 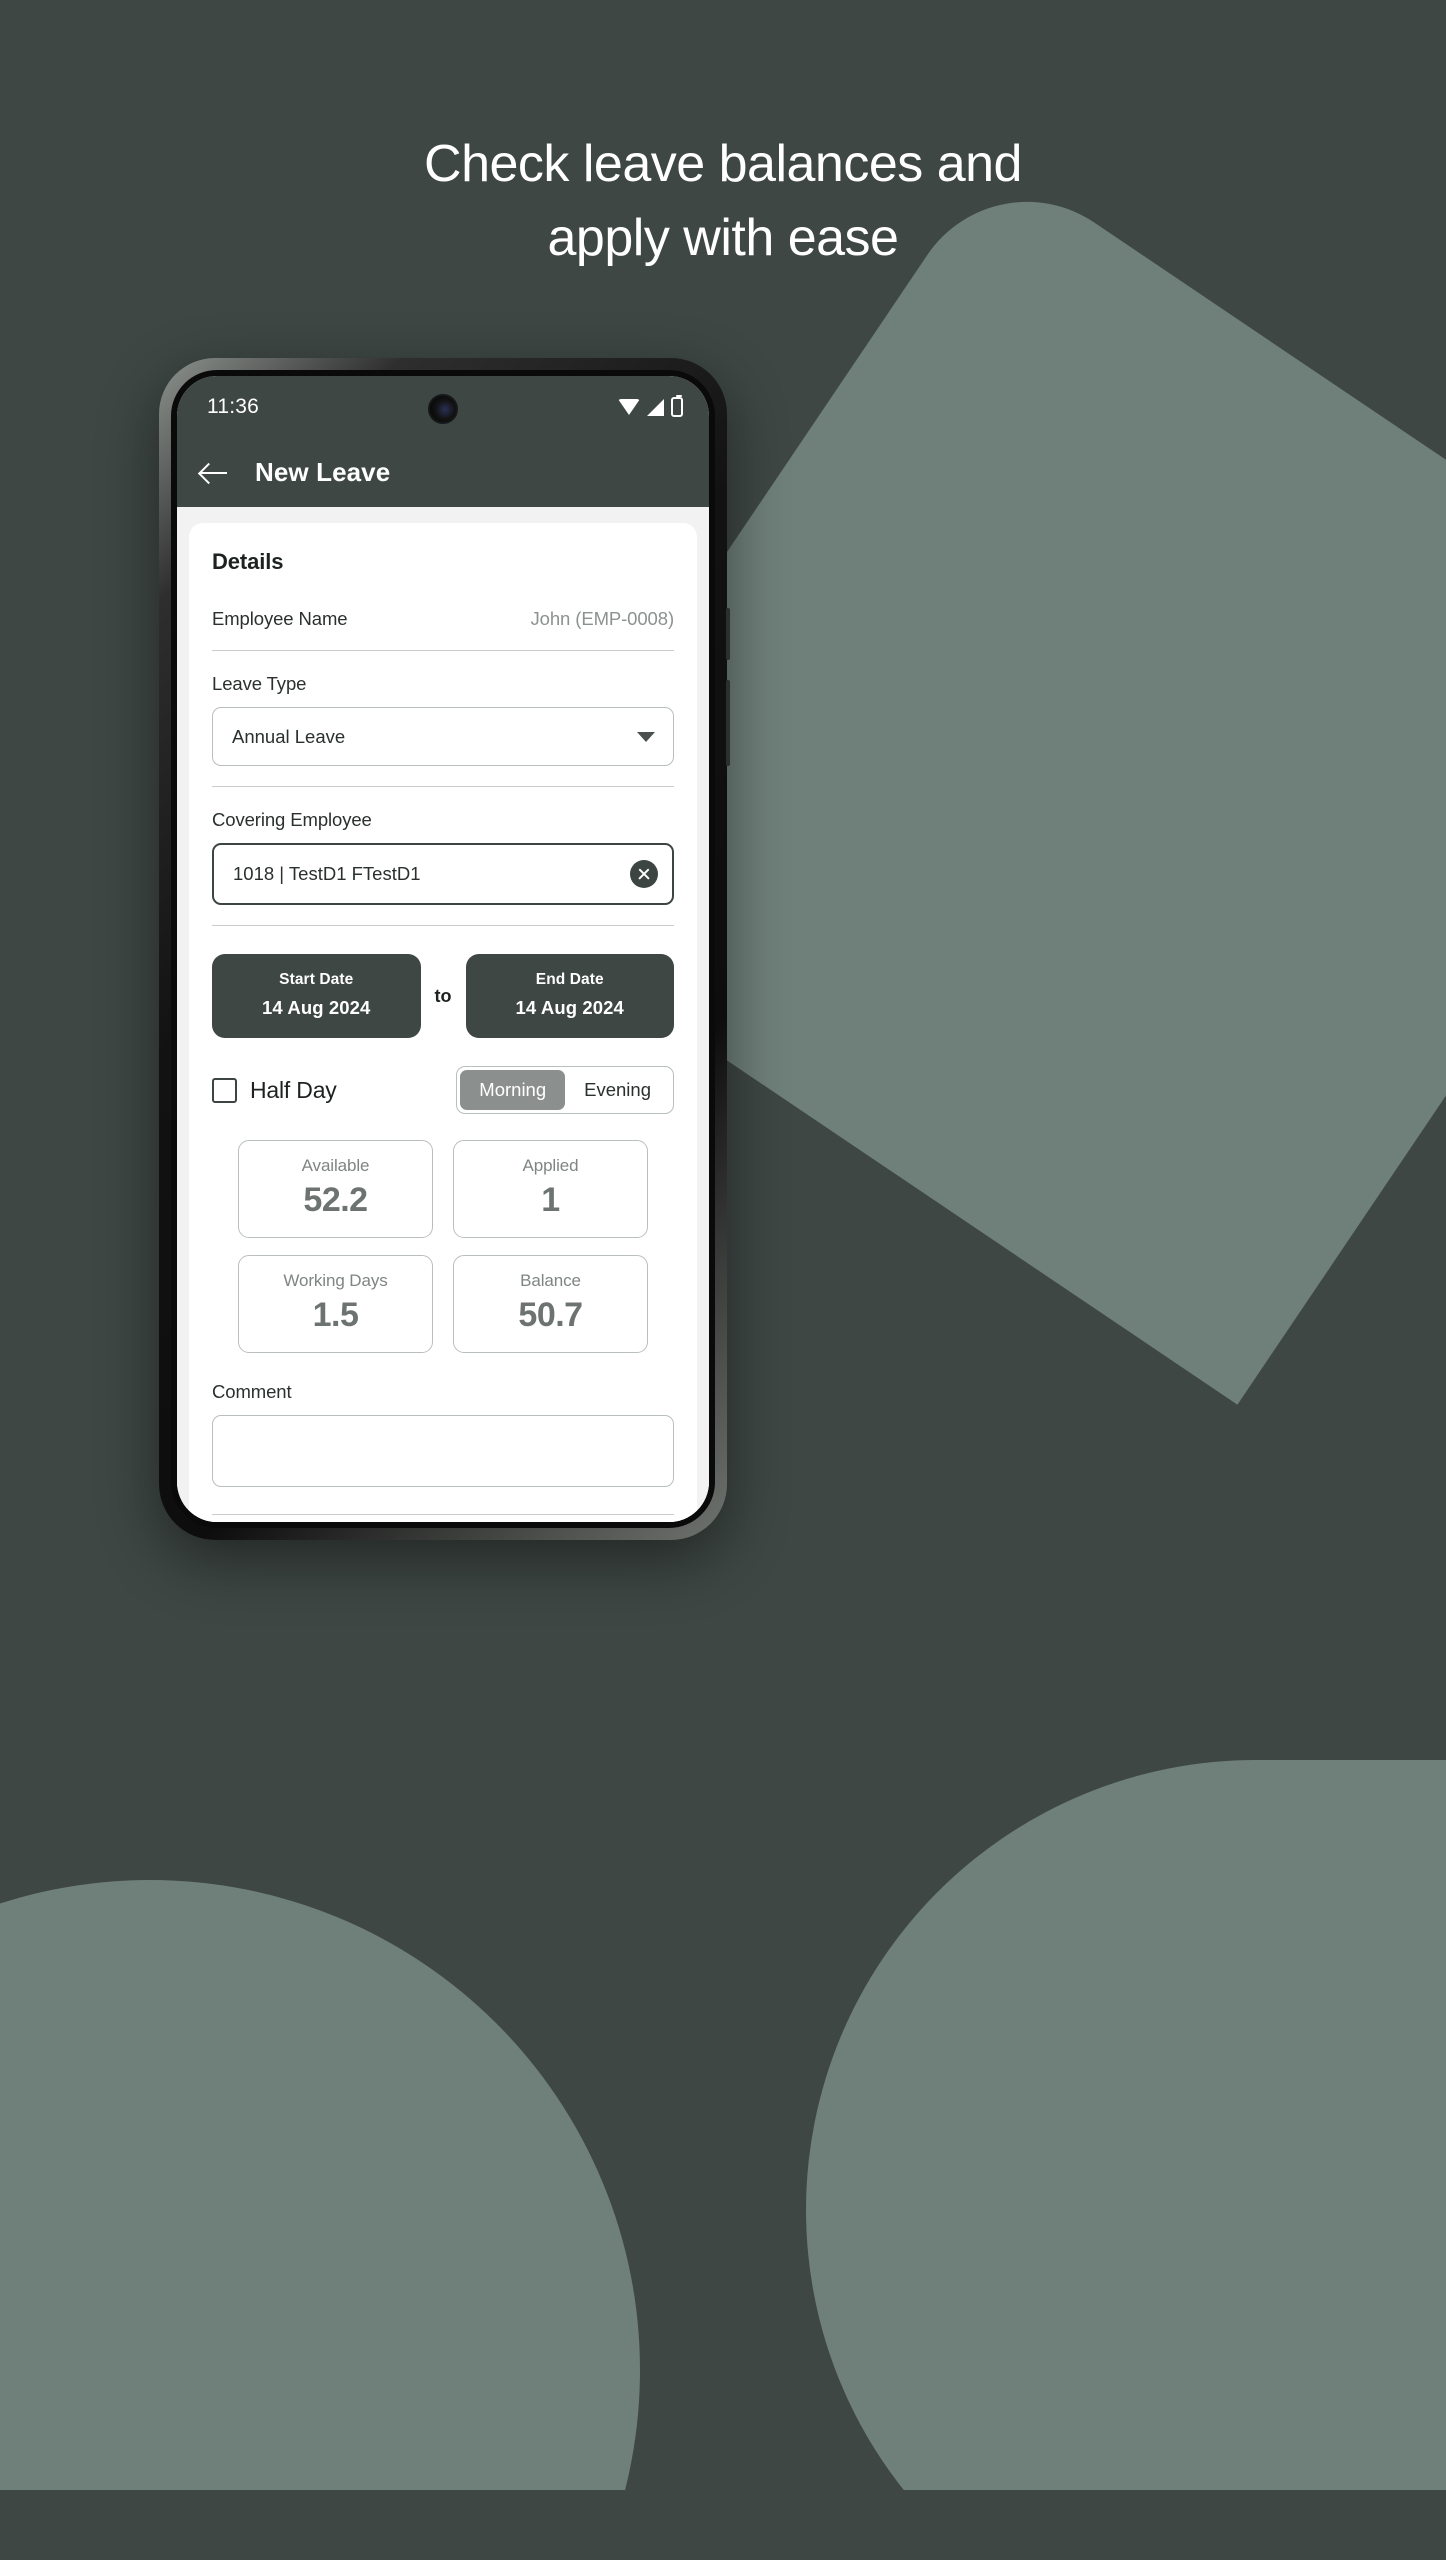 What do you see at coordinates (289, 736) in the screenshot?
I see `leave-type-value: Annual Leave` at bounding box center [289, 736].